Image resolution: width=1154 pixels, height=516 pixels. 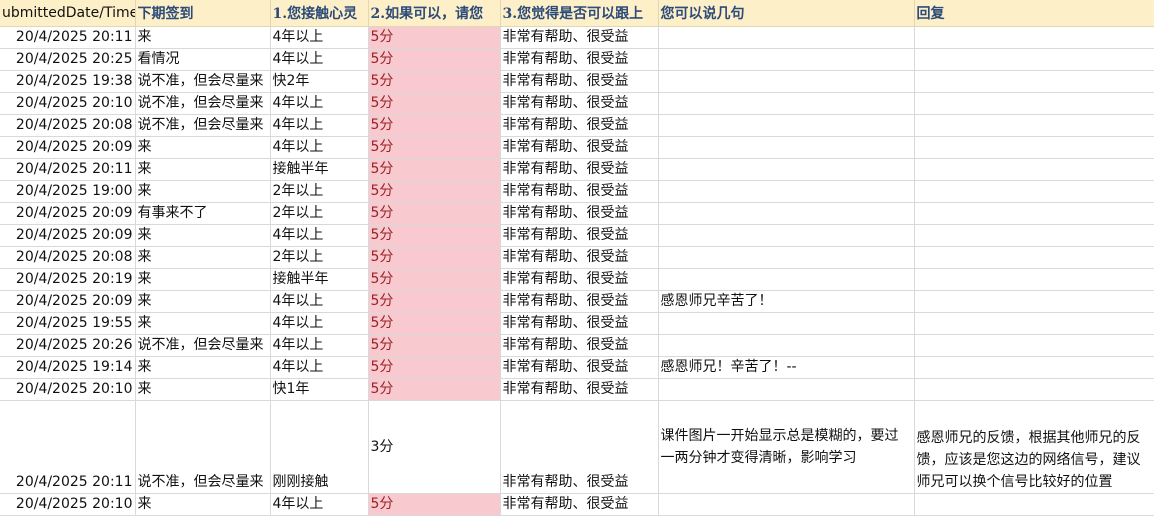 I want to click on cell-date: 20/4/2025 20:11, so click(x=68, y=169).